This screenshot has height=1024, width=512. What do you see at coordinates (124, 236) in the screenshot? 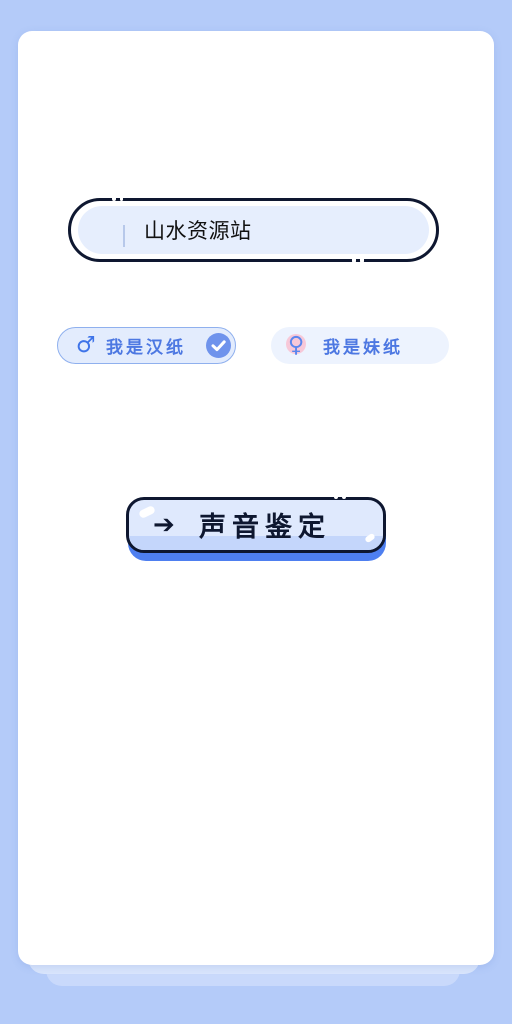
I see `input-caret` at bounding box center [124, 236].